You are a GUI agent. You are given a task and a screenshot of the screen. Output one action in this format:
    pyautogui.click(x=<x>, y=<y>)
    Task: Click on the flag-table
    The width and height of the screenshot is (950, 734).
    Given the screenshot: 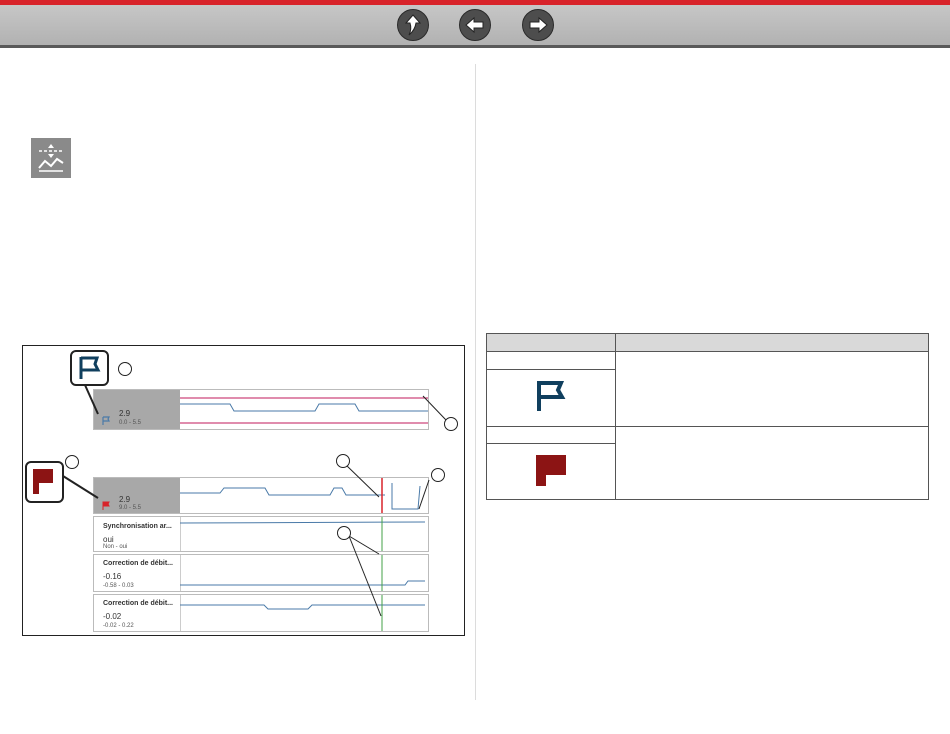 What is the action you would take?
    pyautogui.click(x=707, y=416)
    